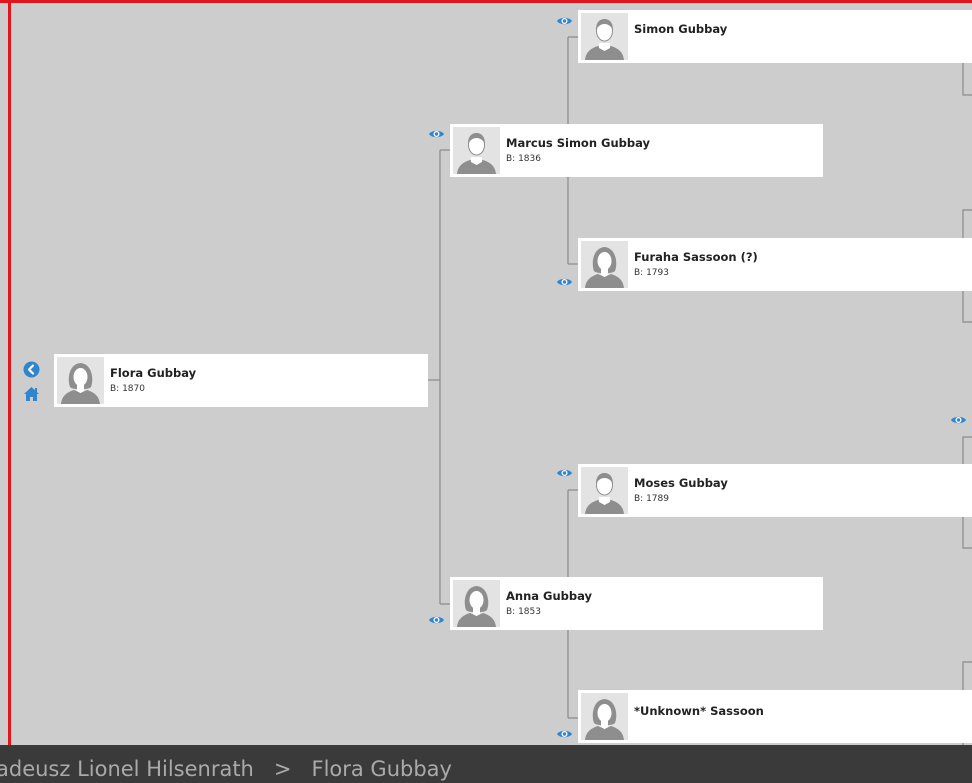  Describe the element at coordinates (765, 716) in the screenshot. I see `person-card-maternal-grandmother: *Unknown* Sassoon` at that location.